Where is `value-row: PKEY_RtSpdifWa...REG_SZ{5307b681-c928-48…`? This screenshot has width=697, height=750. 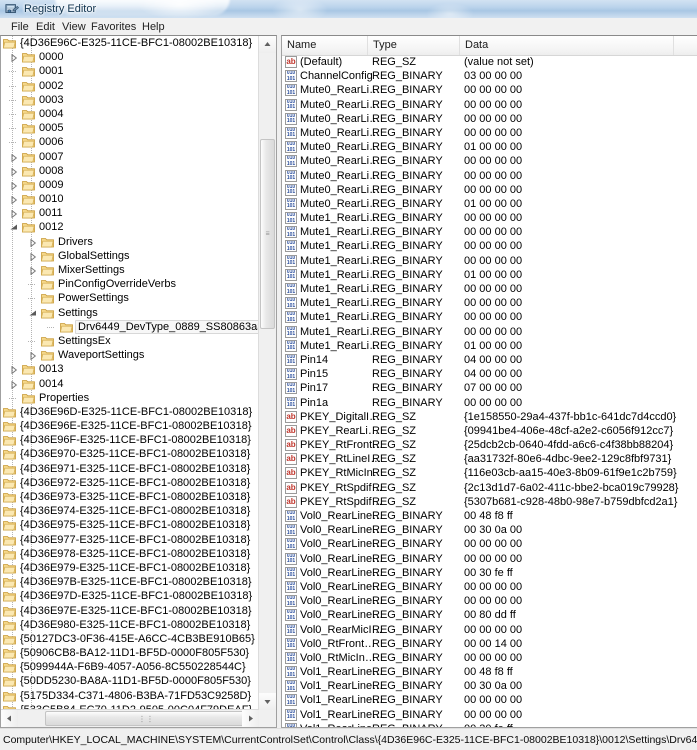 value-row: PKEY_RtSpdifWa...REG_SZ{5307b681-c928-48… is located at coordinates (489, 502).